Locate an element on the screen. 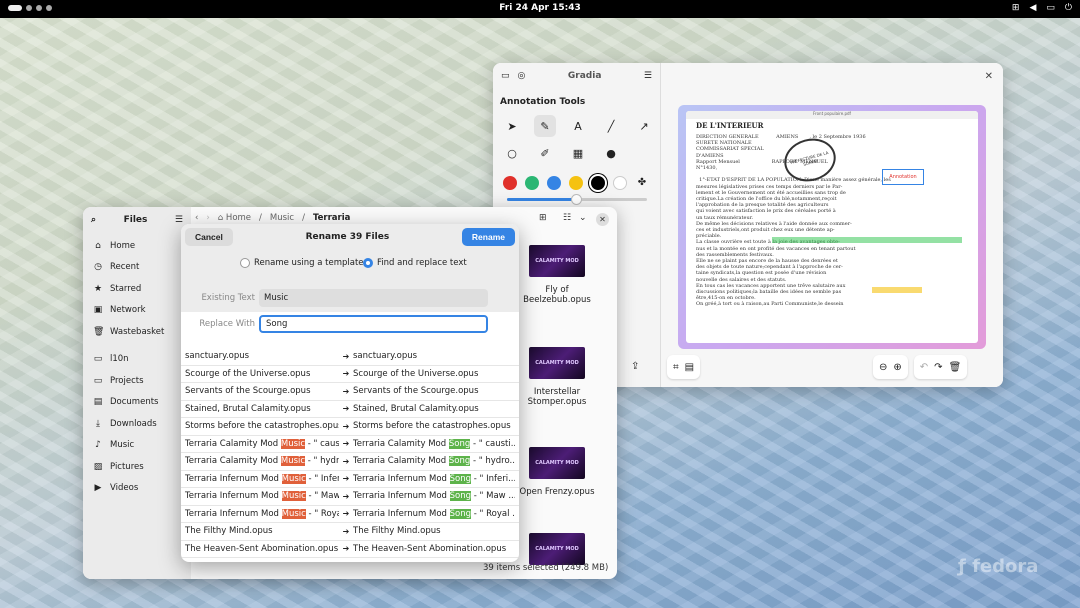  breadcrumb-music: Music is located at coordinates (282, 218).